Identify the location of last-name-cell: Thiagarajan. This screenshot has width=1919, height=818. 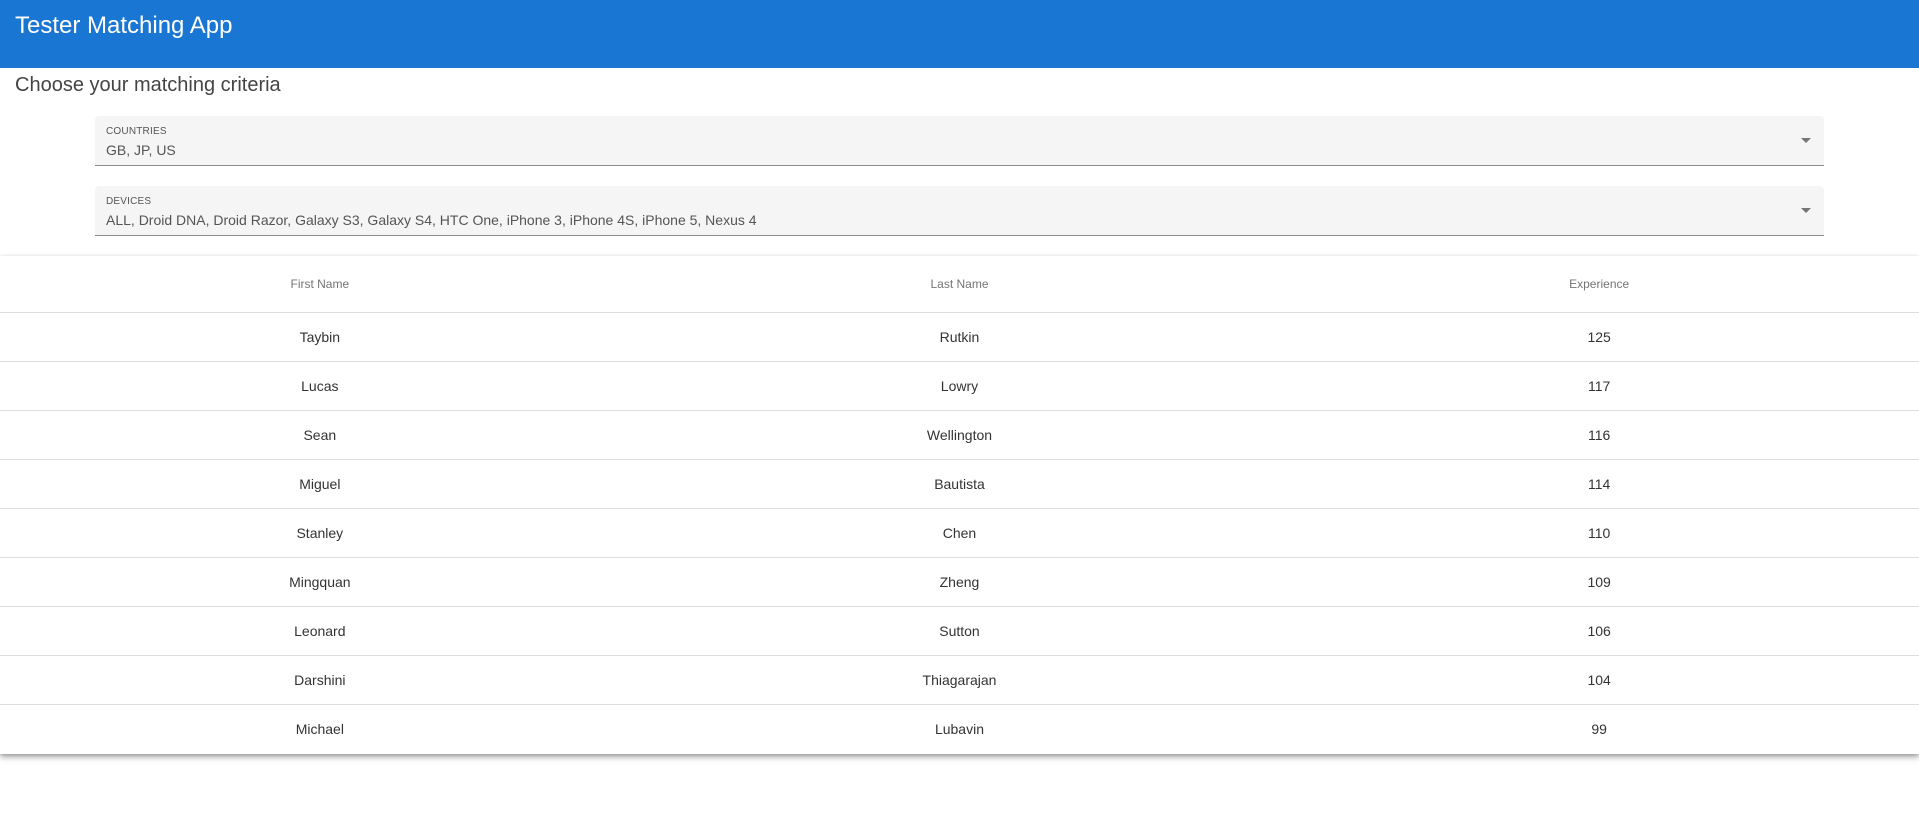
(959, 680).